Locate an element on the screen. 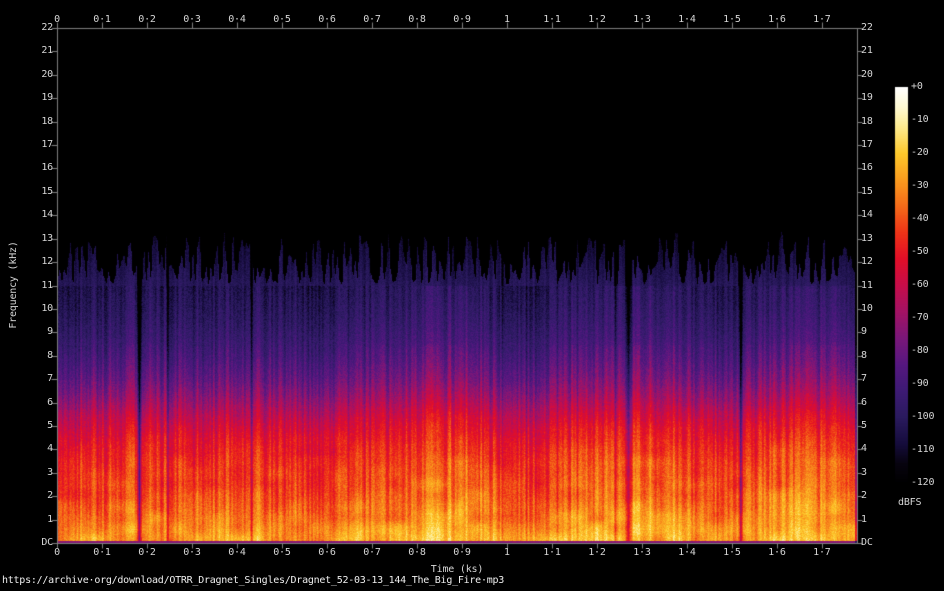 The width and height of the screenshot is (944, 591). colorbar-tick-label: -100 is located at coordinates (923, 416).